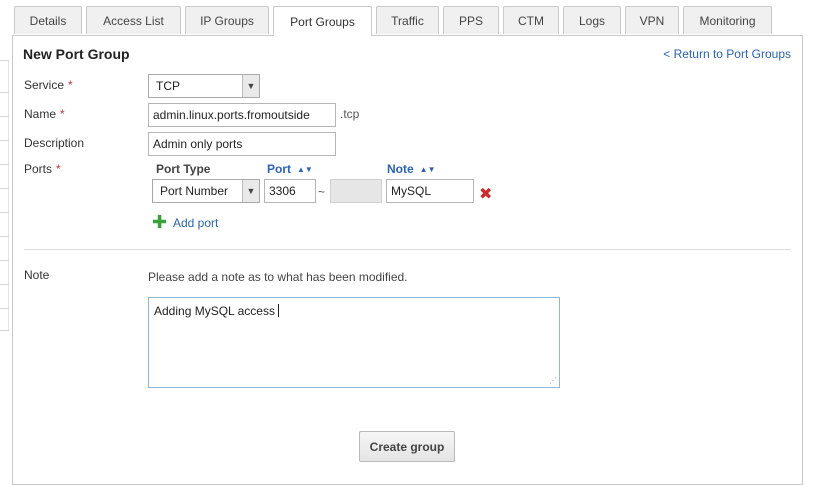 The height and width of the screenshot is (485, 818). What do you see at coordinates (168, 86) in the screenshot?
I see `service-select-value: TCP` at bounding box center [168, 86].